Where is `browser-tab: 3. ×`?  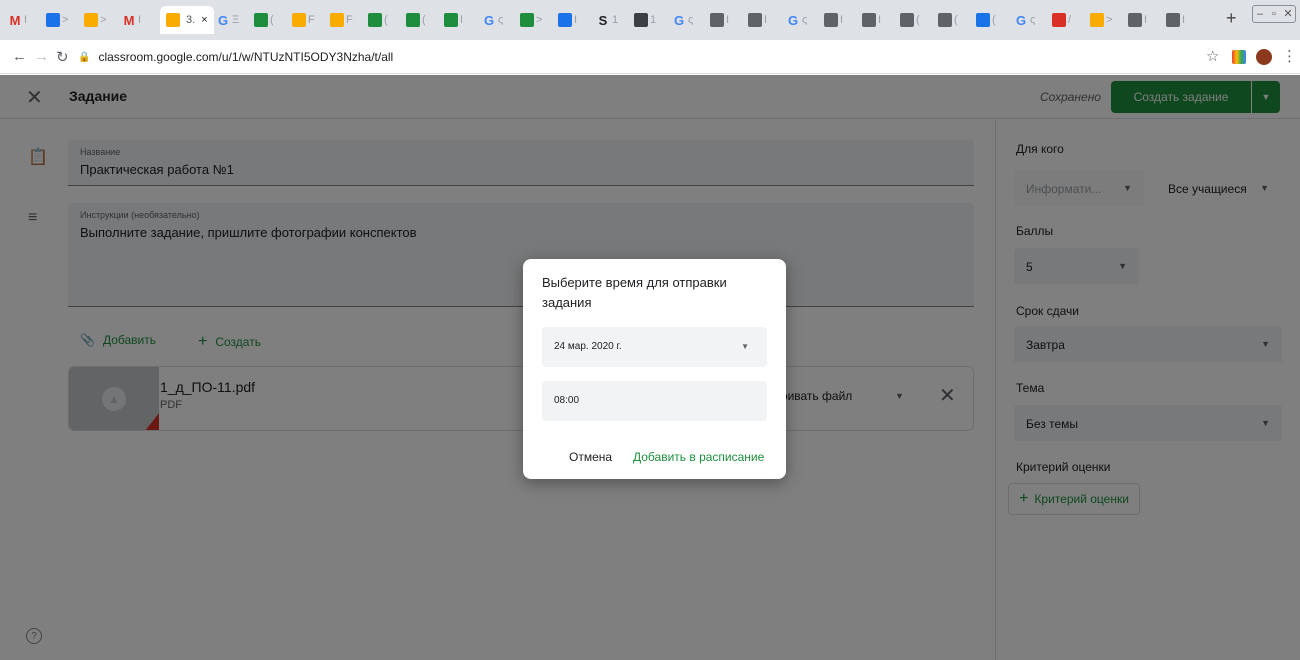
browser-tab: 3. × is located at coordinates (187, 20).